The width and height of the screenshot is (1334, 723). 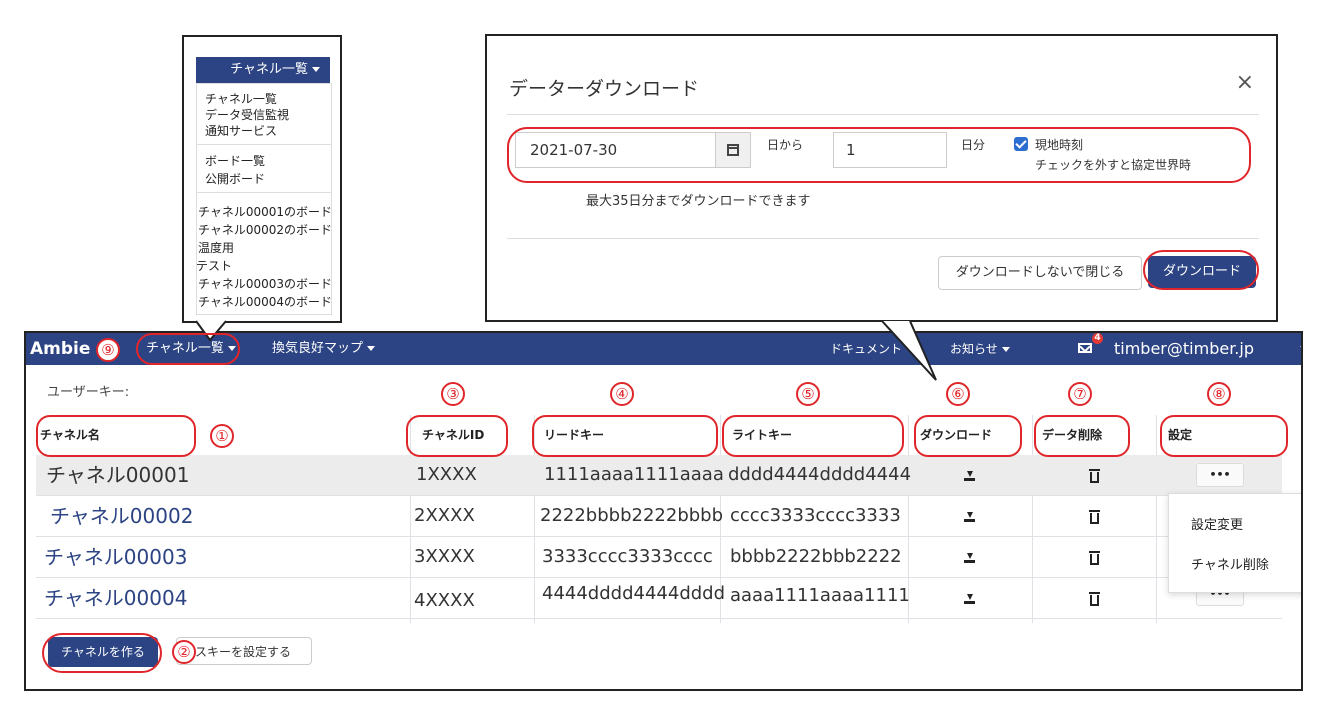 I want to click on annotation-ring-download-button, so click(x=1201, y=270).